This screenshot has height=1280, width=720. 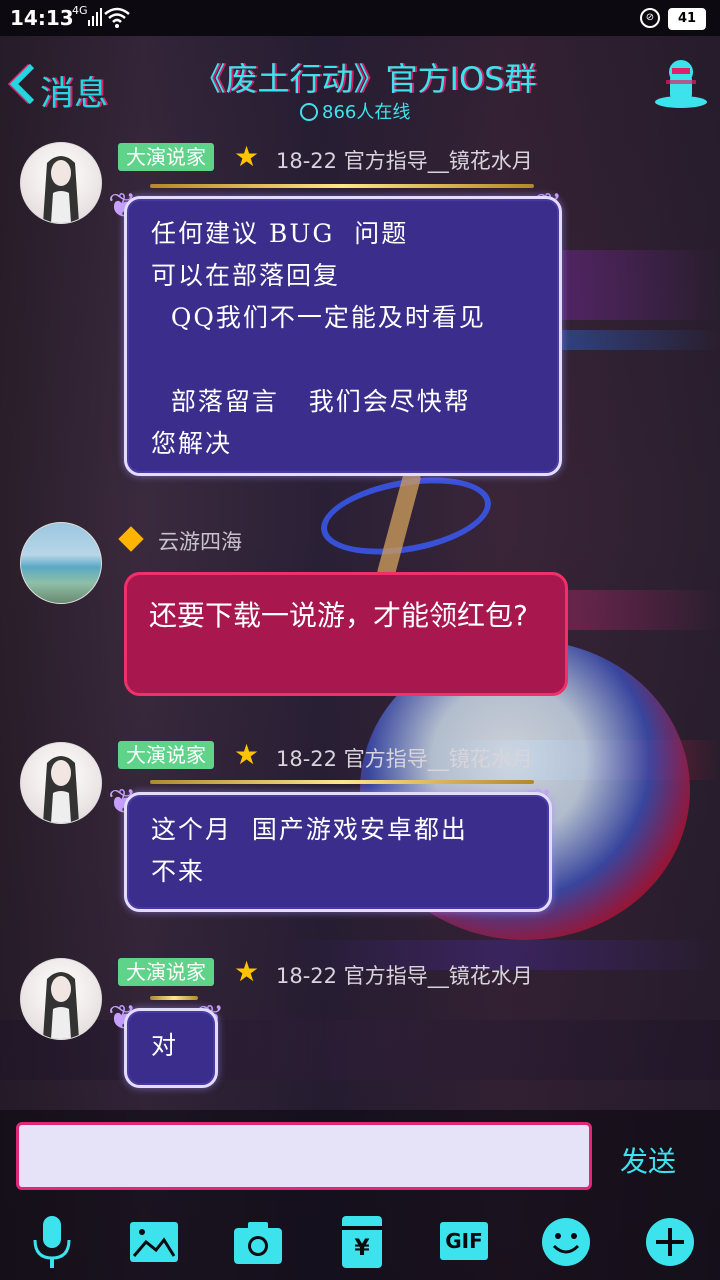 I want to click on emoji-icon, so click(x=566, y=1242).